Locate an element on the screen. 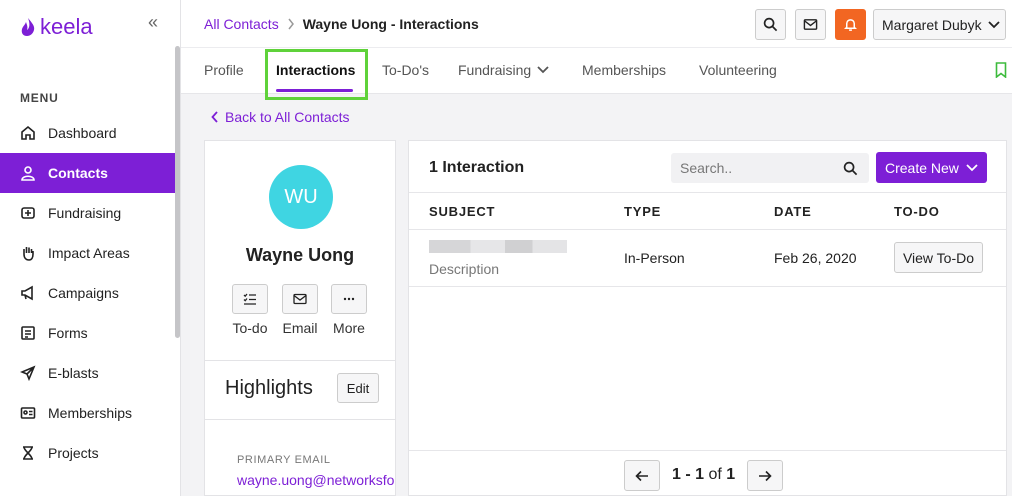 This screenshot has width=1012, height=496. column-header-subject: SUBJECT is located at coordinates (462, 211).